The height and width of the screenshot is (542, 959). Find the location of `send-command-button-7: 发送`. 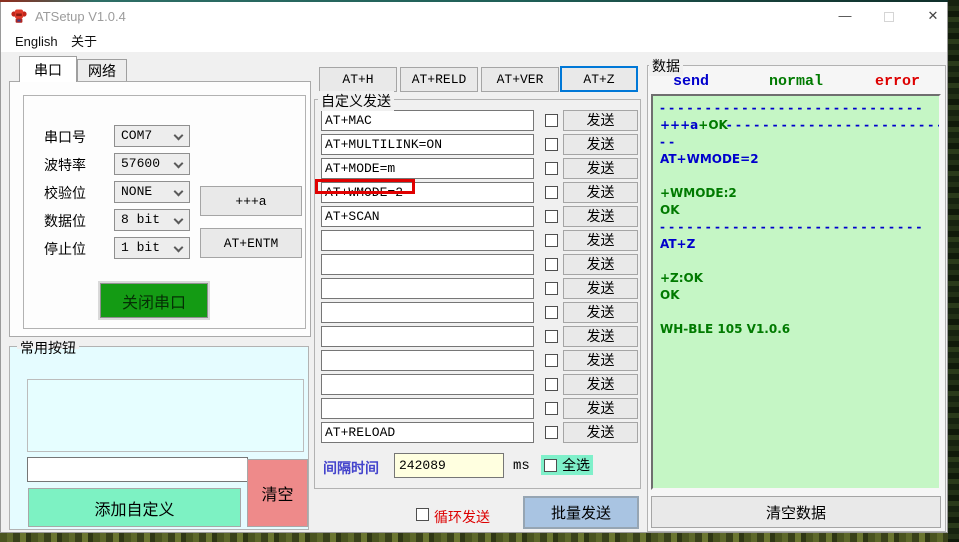

send-command-button-7: 发送 is located at coordinates (600, 264).